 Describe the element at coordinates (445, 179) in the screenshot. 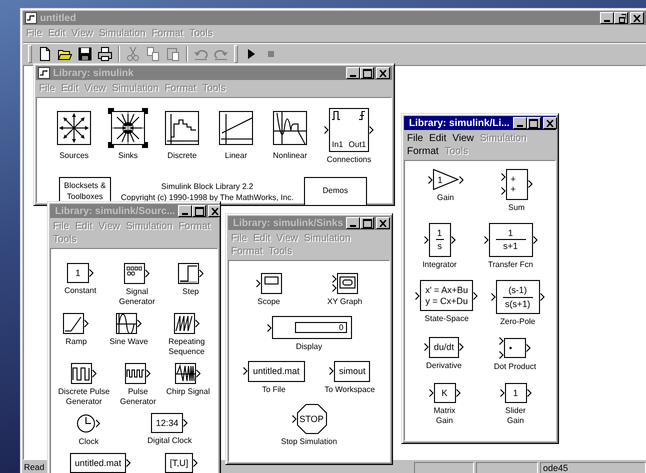

I see `gain-block` at that location.